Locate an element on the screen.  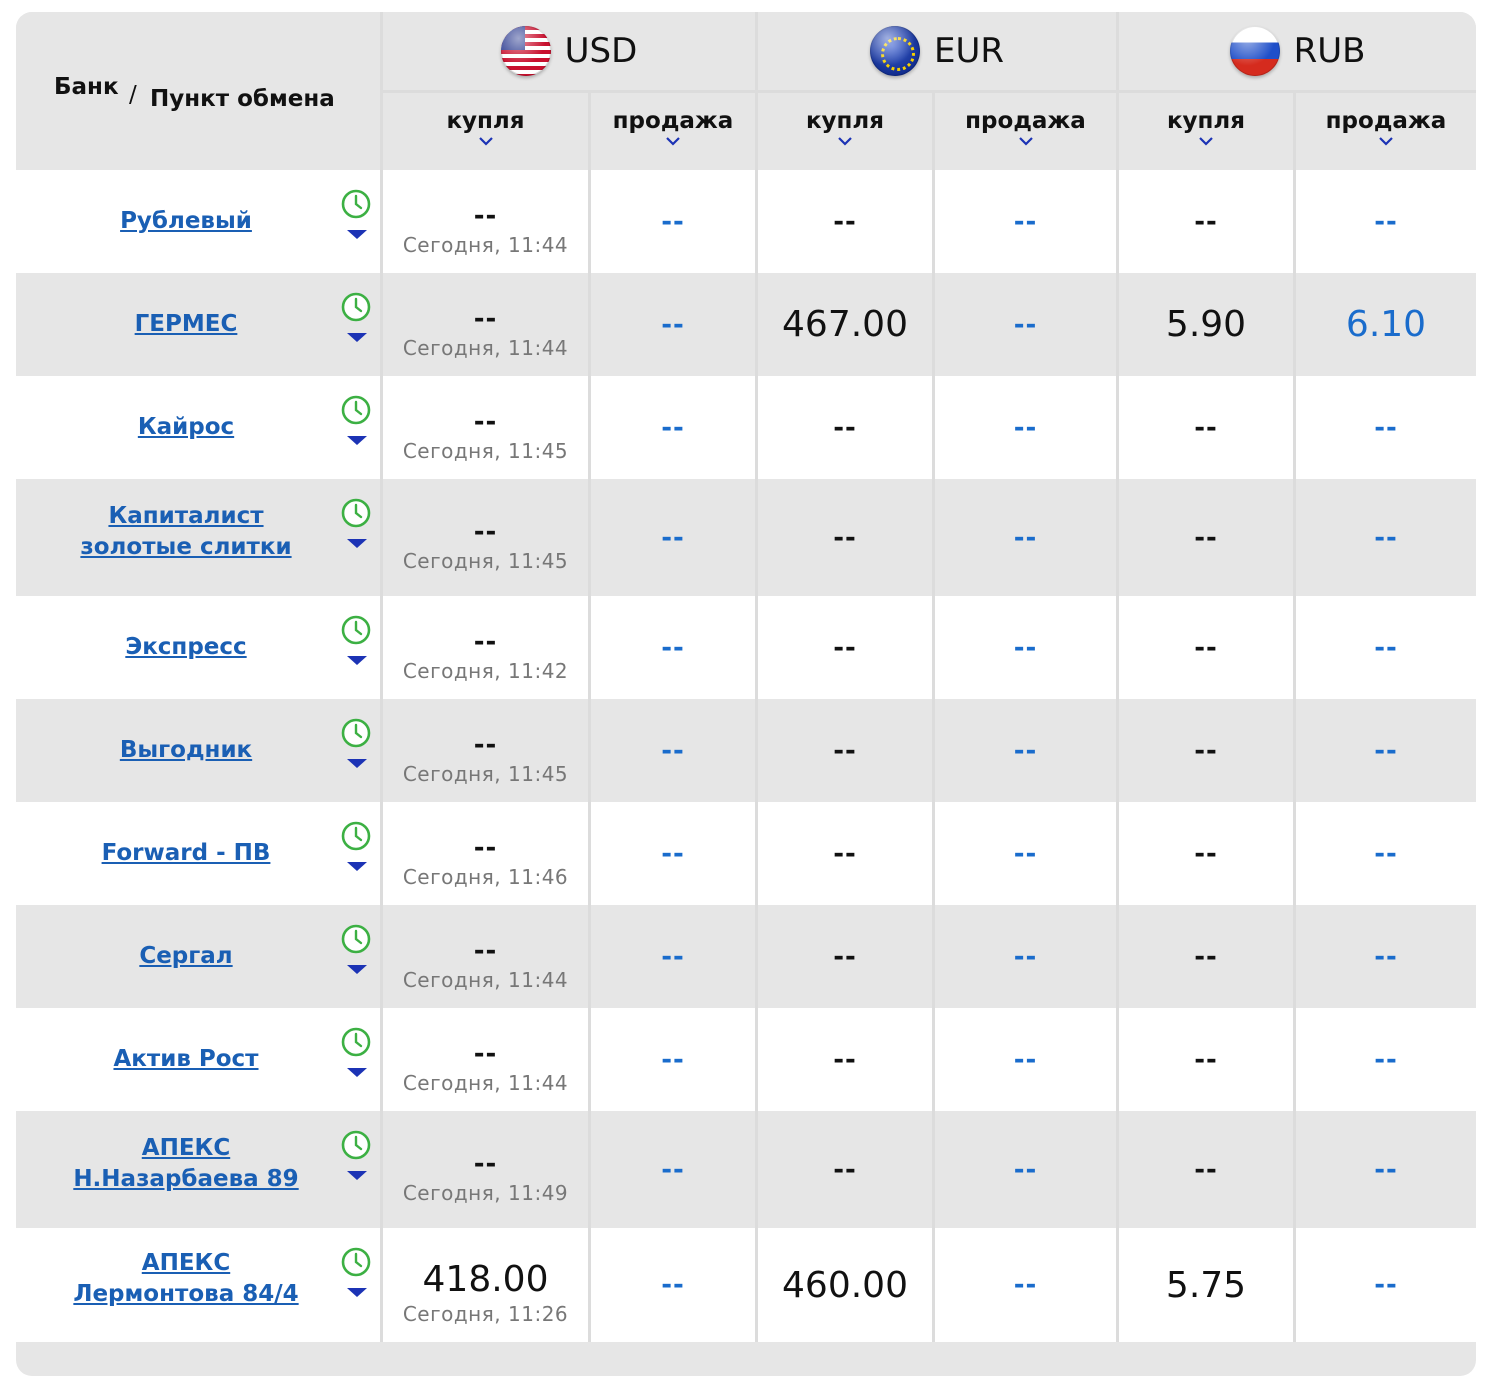
bank-name-link: Лермонтова 84/4 is located at coordinates (186, 1294).